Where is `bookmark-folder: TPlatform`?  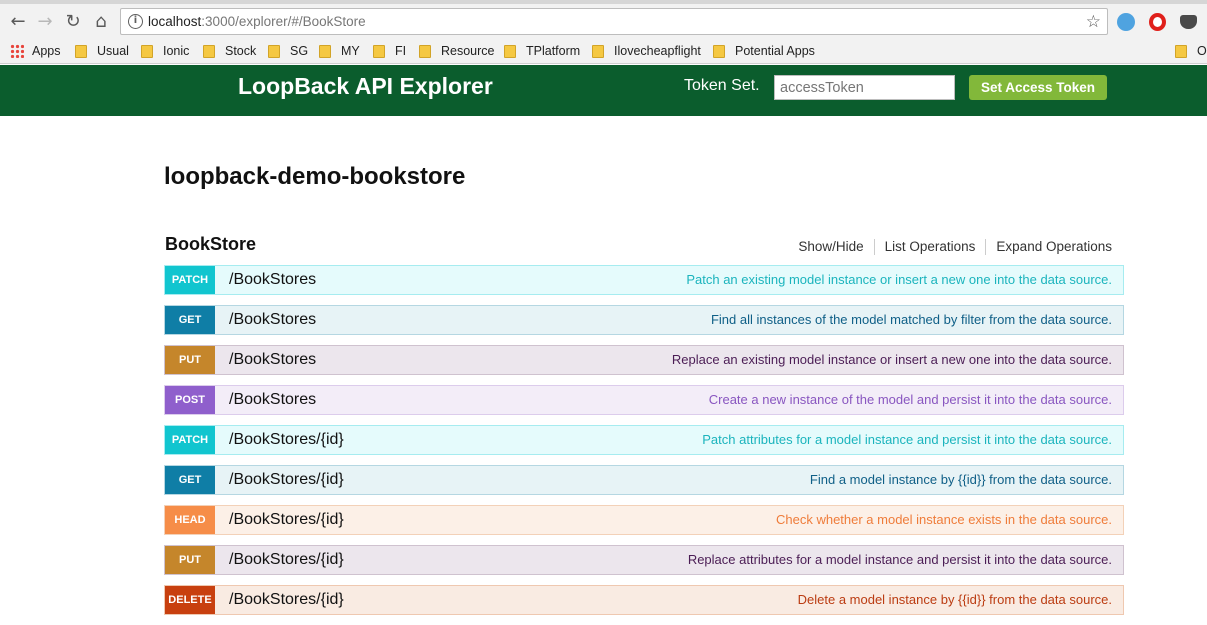
bookmark-folder: TPlatform is located at coordinates (542, 51).